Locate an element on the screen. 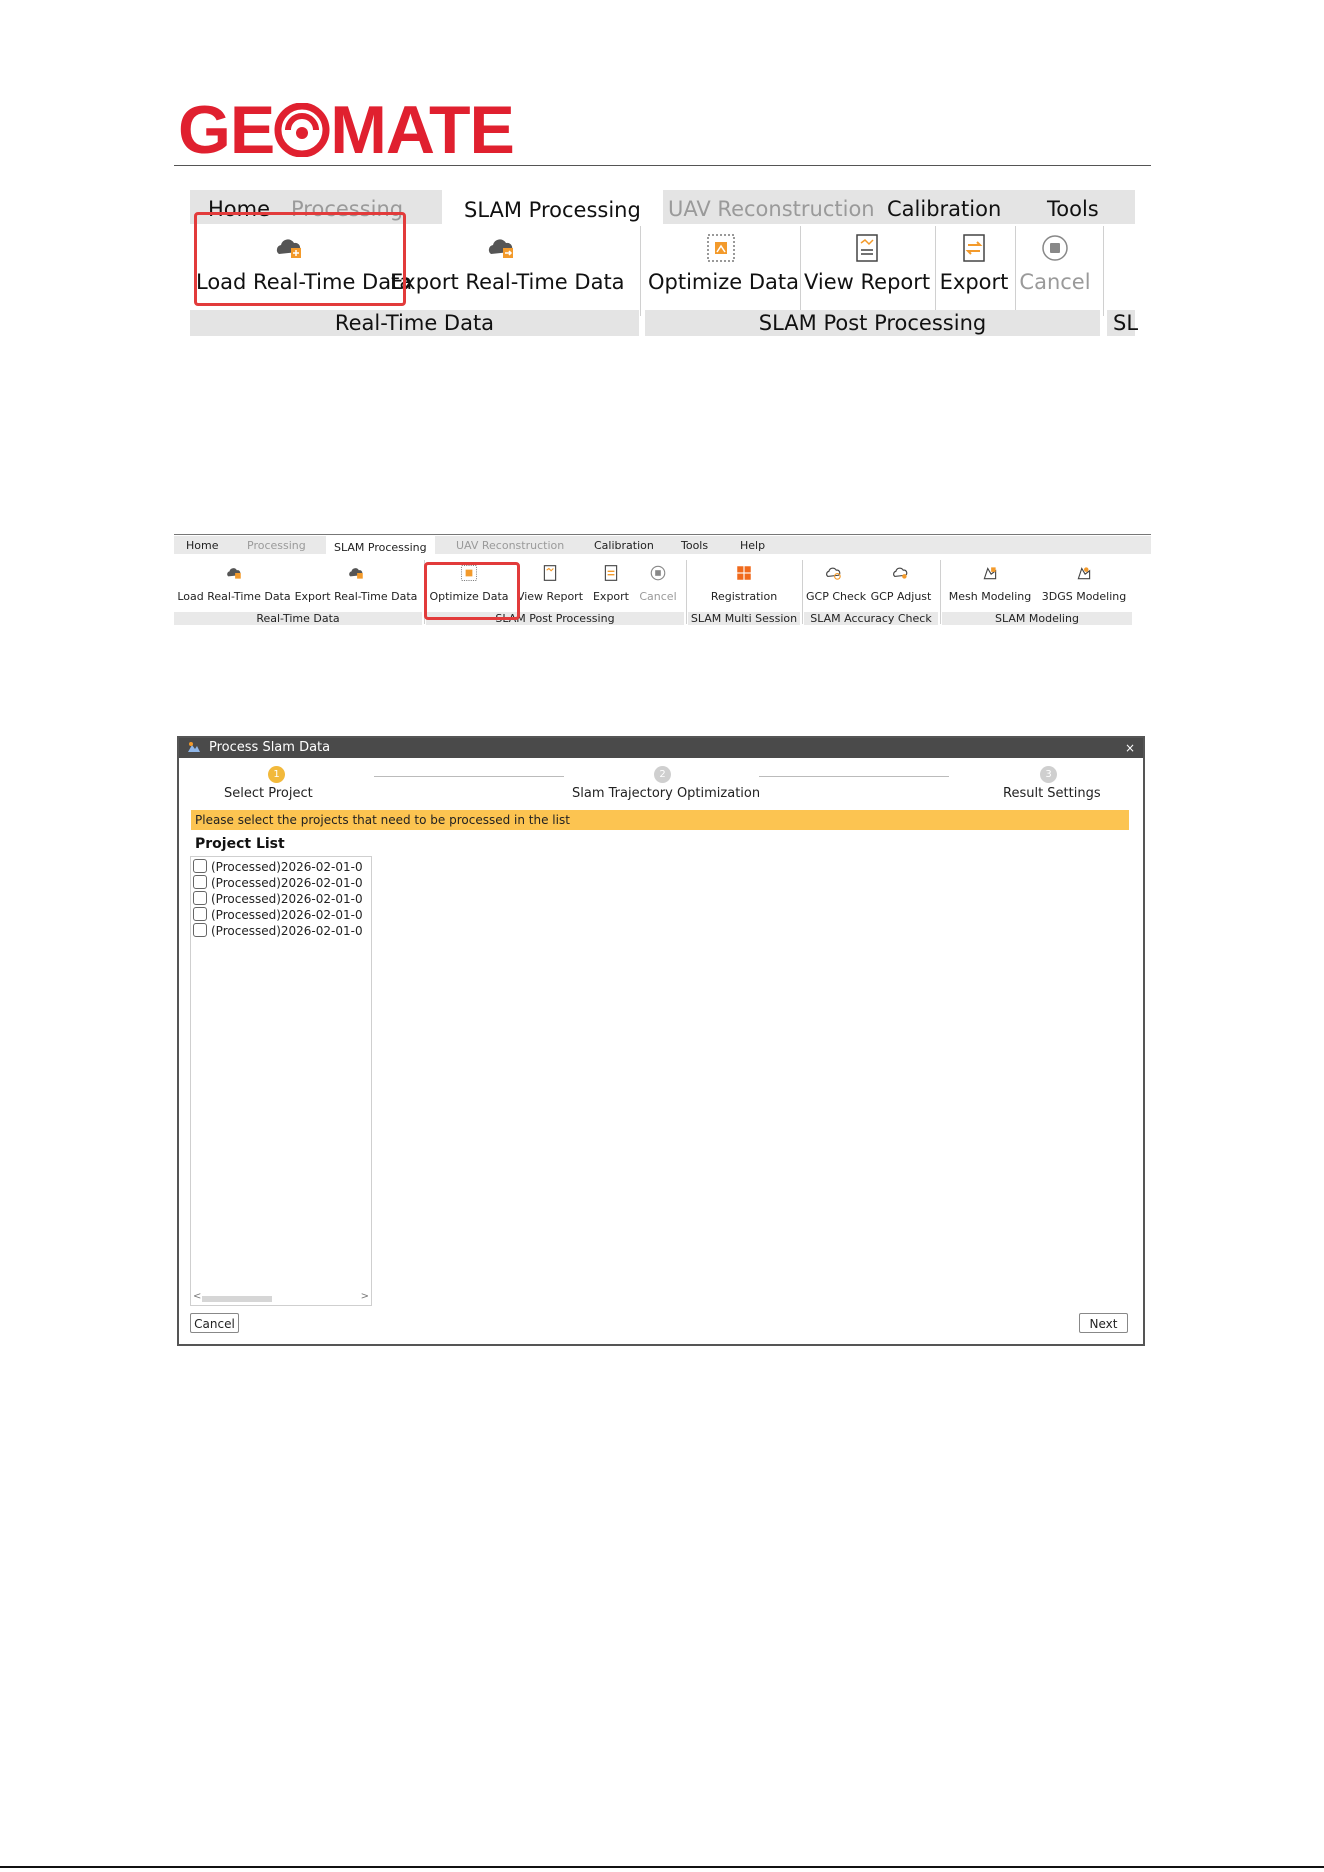 Image resolution: width=1324 pixels, height=1872 pixels. 3dgs-modeling-button: 3DGS Modeling is located at coordinates (1084, 583).